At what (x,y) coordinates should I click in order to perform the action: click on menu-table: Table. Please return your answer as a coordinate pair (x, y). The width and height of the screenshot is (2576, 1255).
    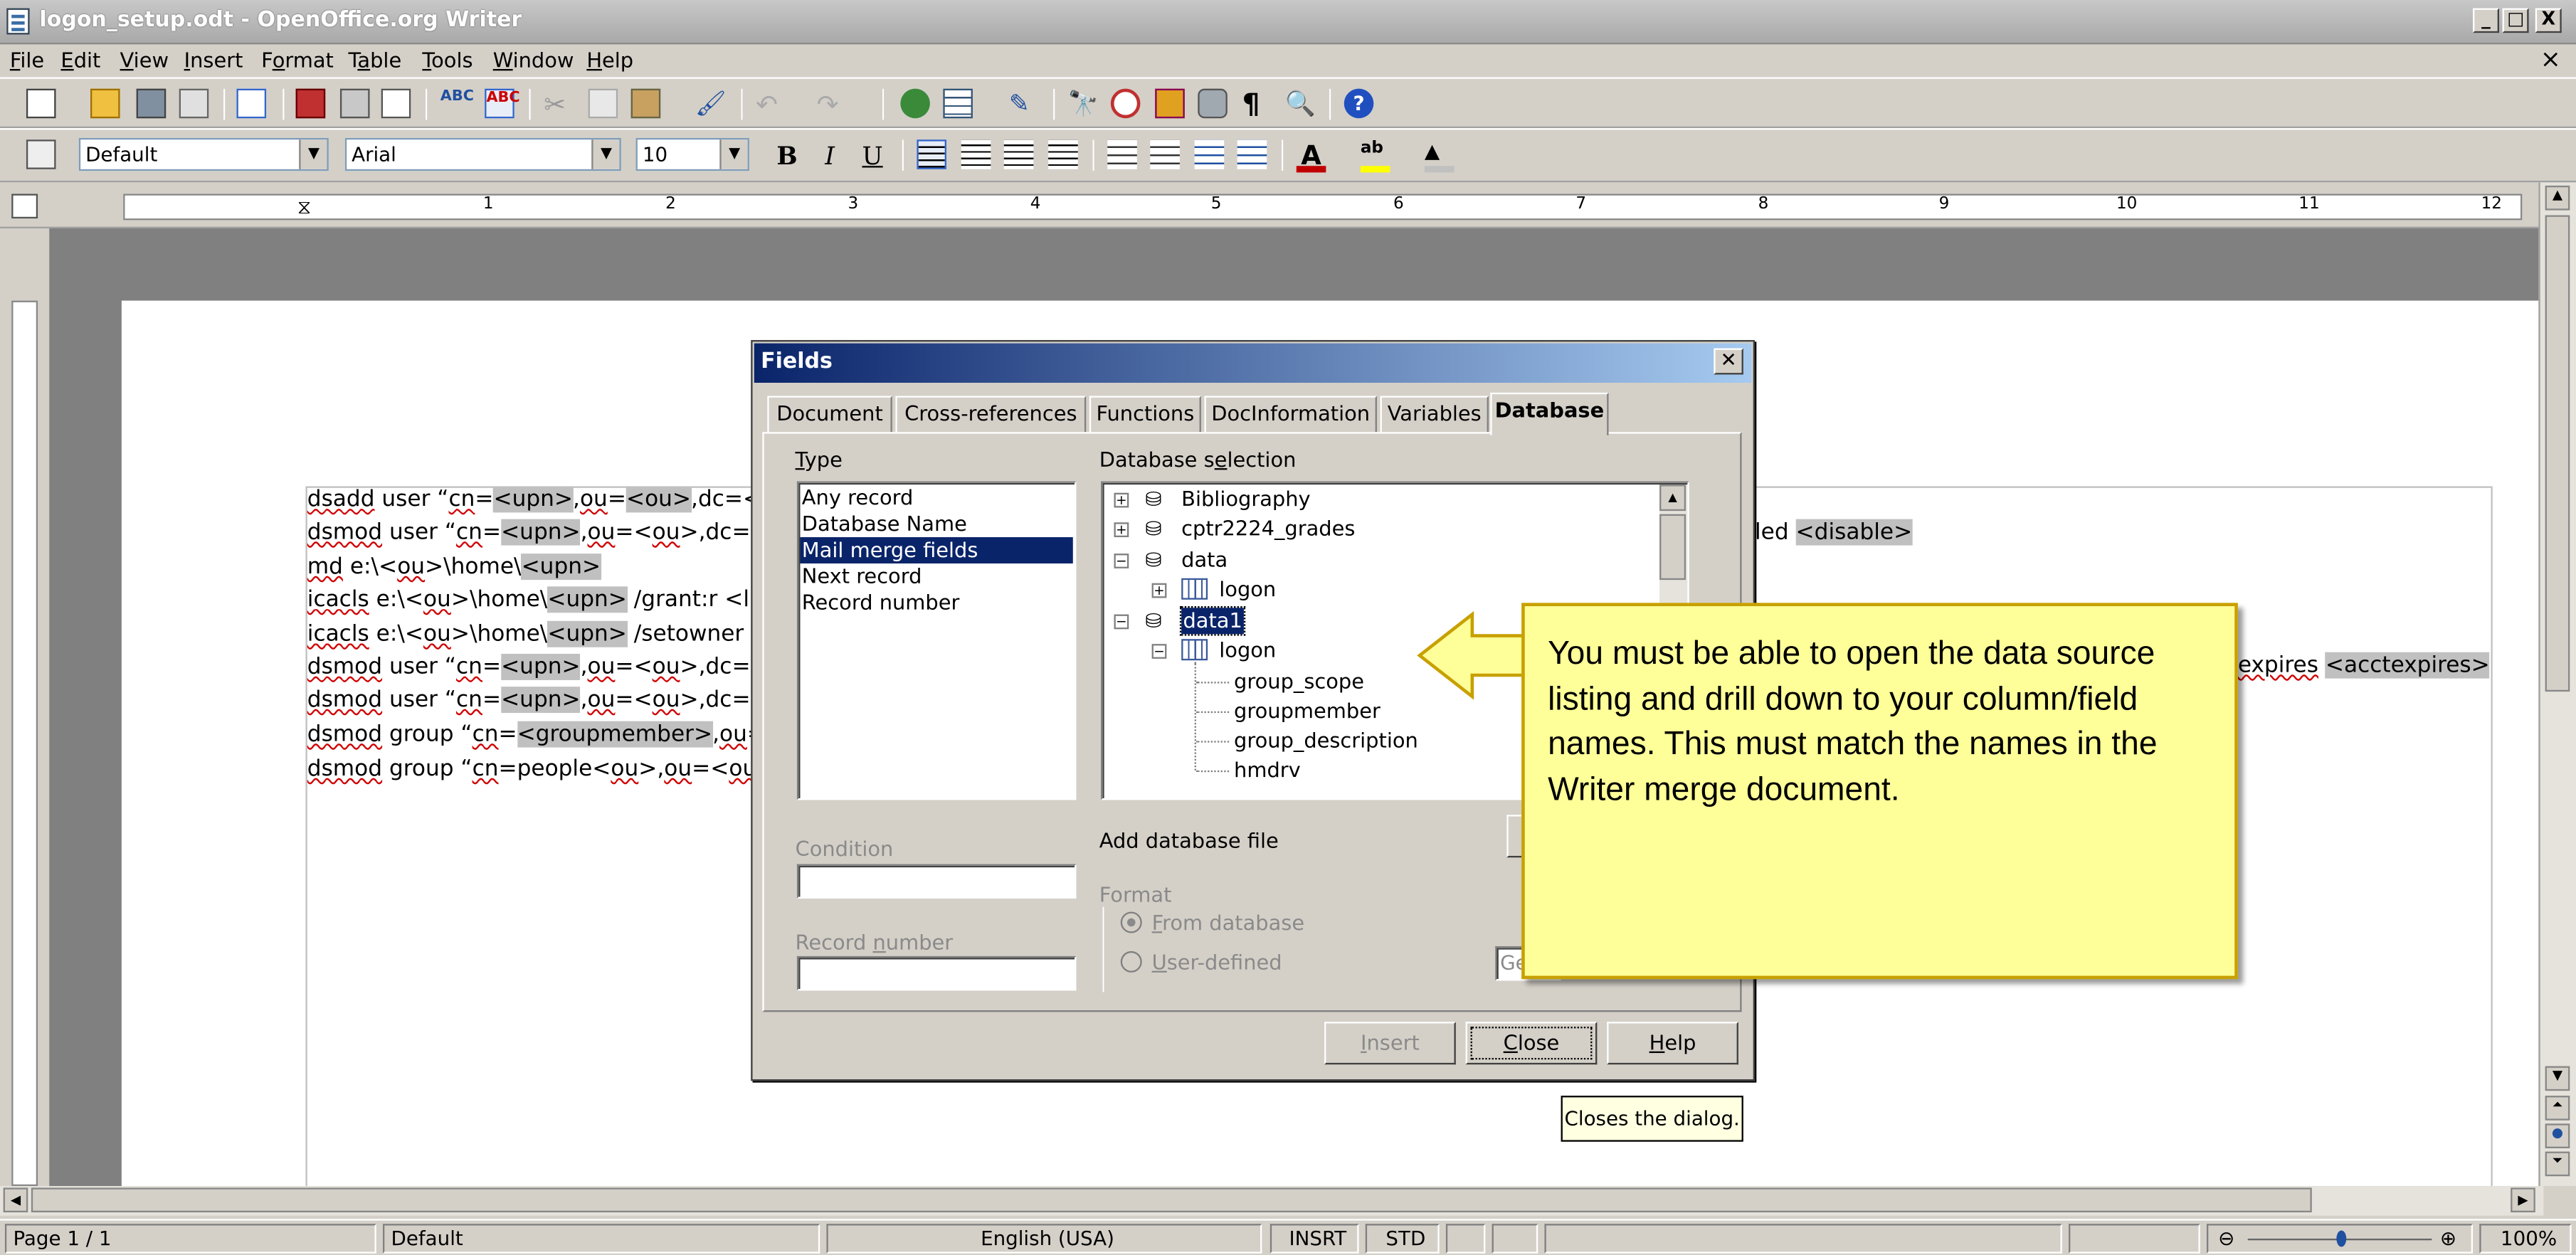
    Looking at the image, I should click on (376, 60).